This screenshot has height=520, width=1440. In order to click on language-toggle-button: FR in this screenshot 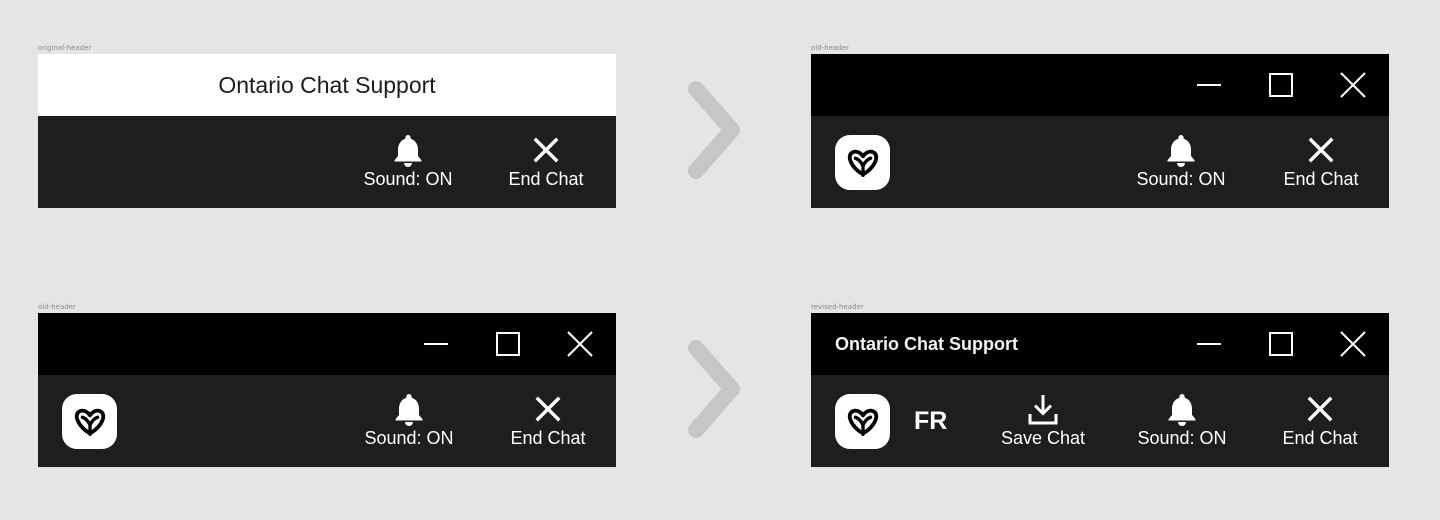, I will do `click(930, 421)`.